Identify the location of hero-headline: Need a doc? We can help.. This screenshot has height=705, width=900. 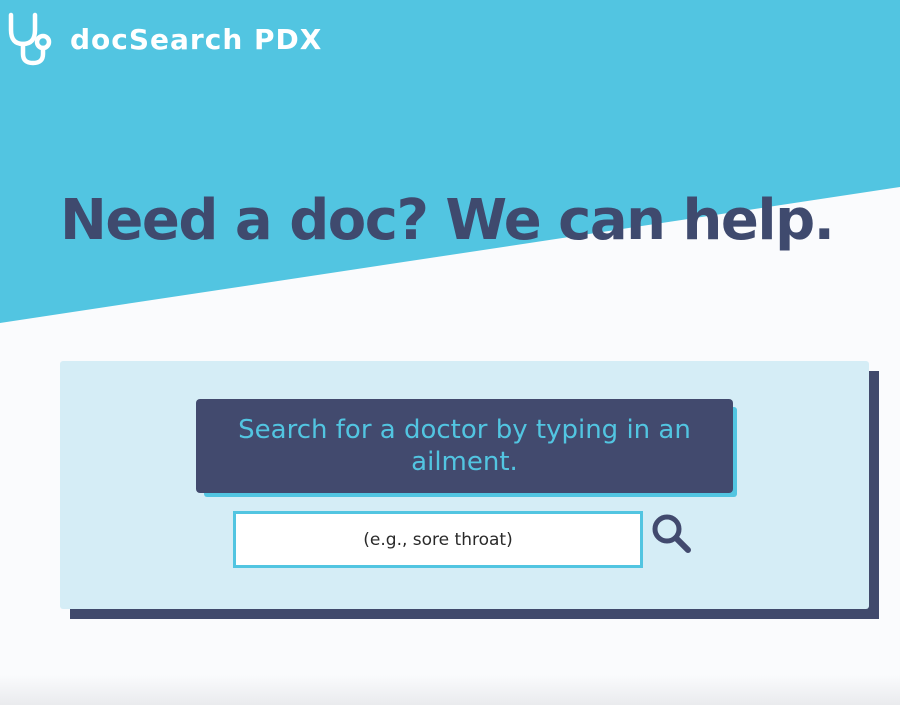
(447, 220).